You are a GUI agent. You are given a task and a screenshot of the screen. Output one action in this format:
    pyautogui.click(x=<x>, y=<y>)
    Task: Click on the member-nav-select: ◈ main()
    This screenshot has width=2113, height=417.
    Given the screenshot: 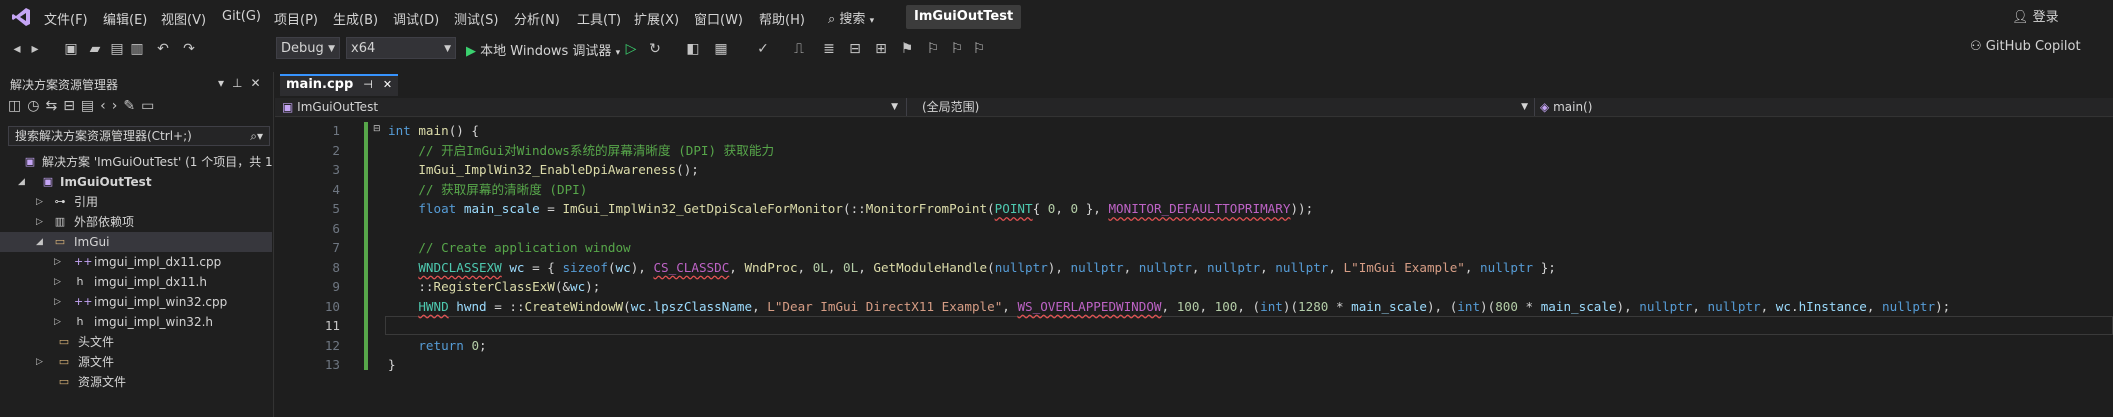 What is the action you would take?
    pyautogui.click(x=1820, y=107)
    